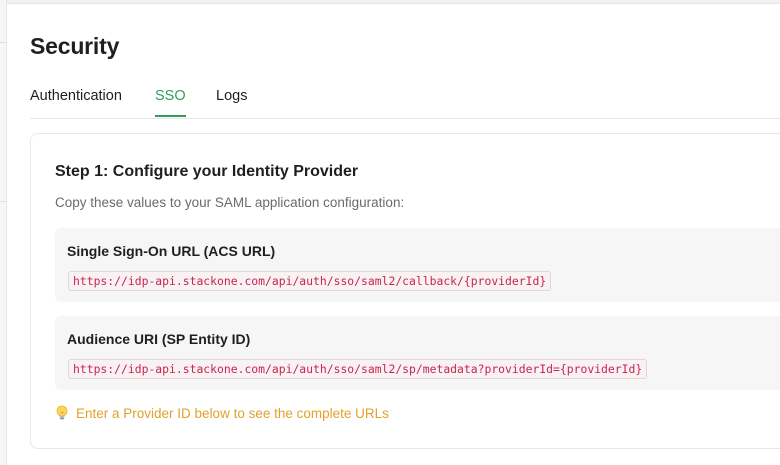 The height and width of the screenshot is (465, 780). Describe the element at coordinates (76, 101) in the screenshot. I see `tab-authentication: Authentication` at that location.